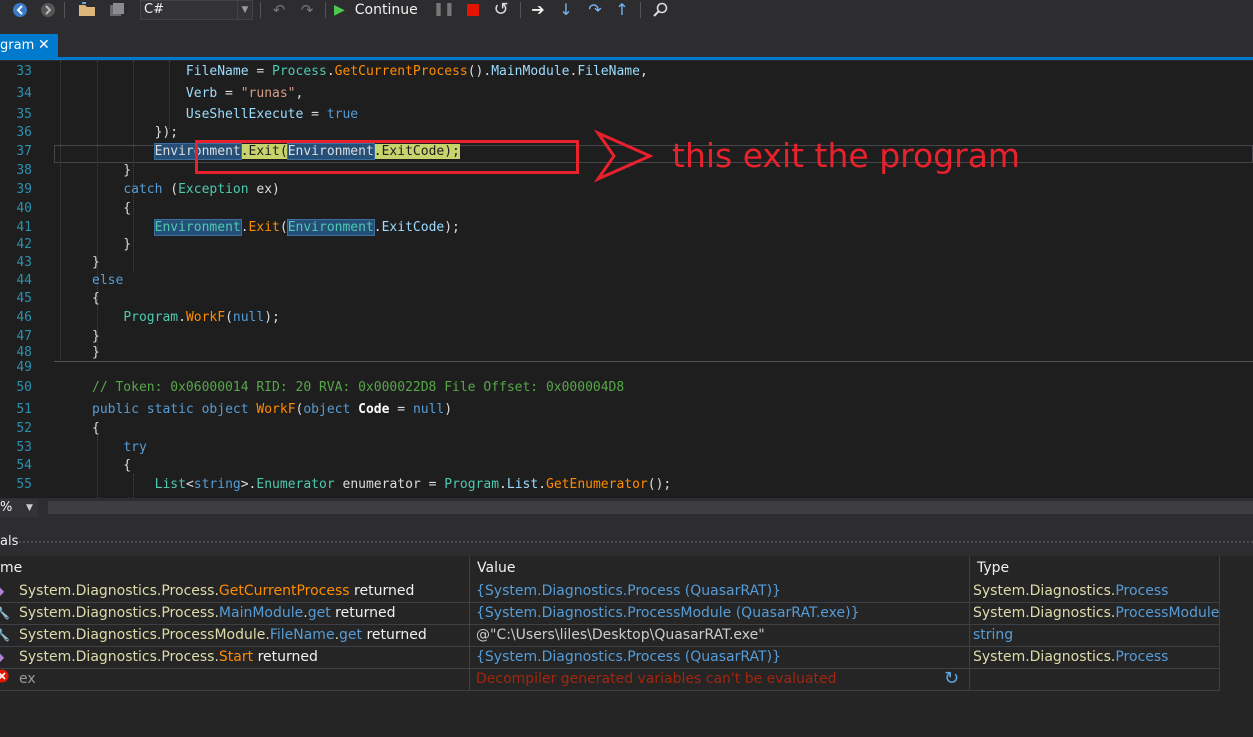  What do you see at coordinates (19, 508) in the screenshot?
I see `zoom-select: % ▼` at bounding box center [19, 508].